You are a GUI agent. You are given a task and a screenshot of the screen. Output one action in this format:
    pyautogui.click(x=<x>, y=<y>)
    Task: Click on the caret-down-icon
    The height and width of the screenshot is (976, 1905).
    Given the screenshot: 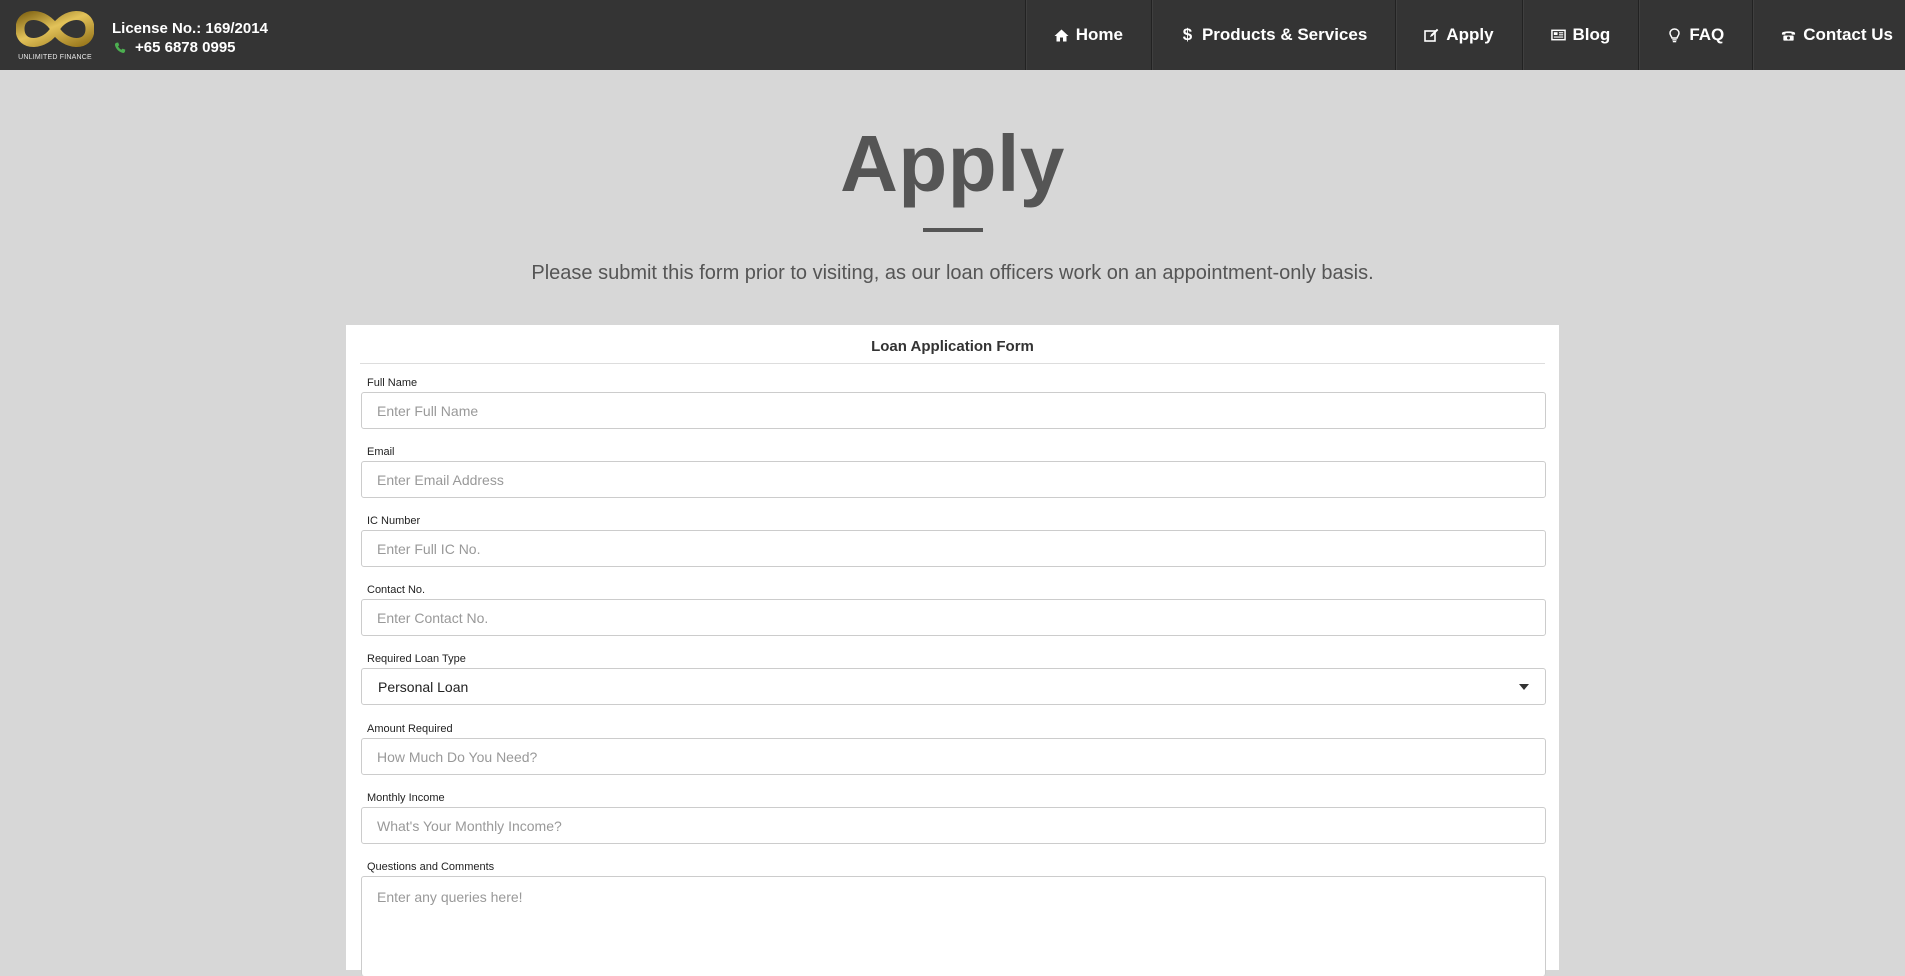 What is the action you would take?
    pyautogui.click(x=1524, y=687)
    